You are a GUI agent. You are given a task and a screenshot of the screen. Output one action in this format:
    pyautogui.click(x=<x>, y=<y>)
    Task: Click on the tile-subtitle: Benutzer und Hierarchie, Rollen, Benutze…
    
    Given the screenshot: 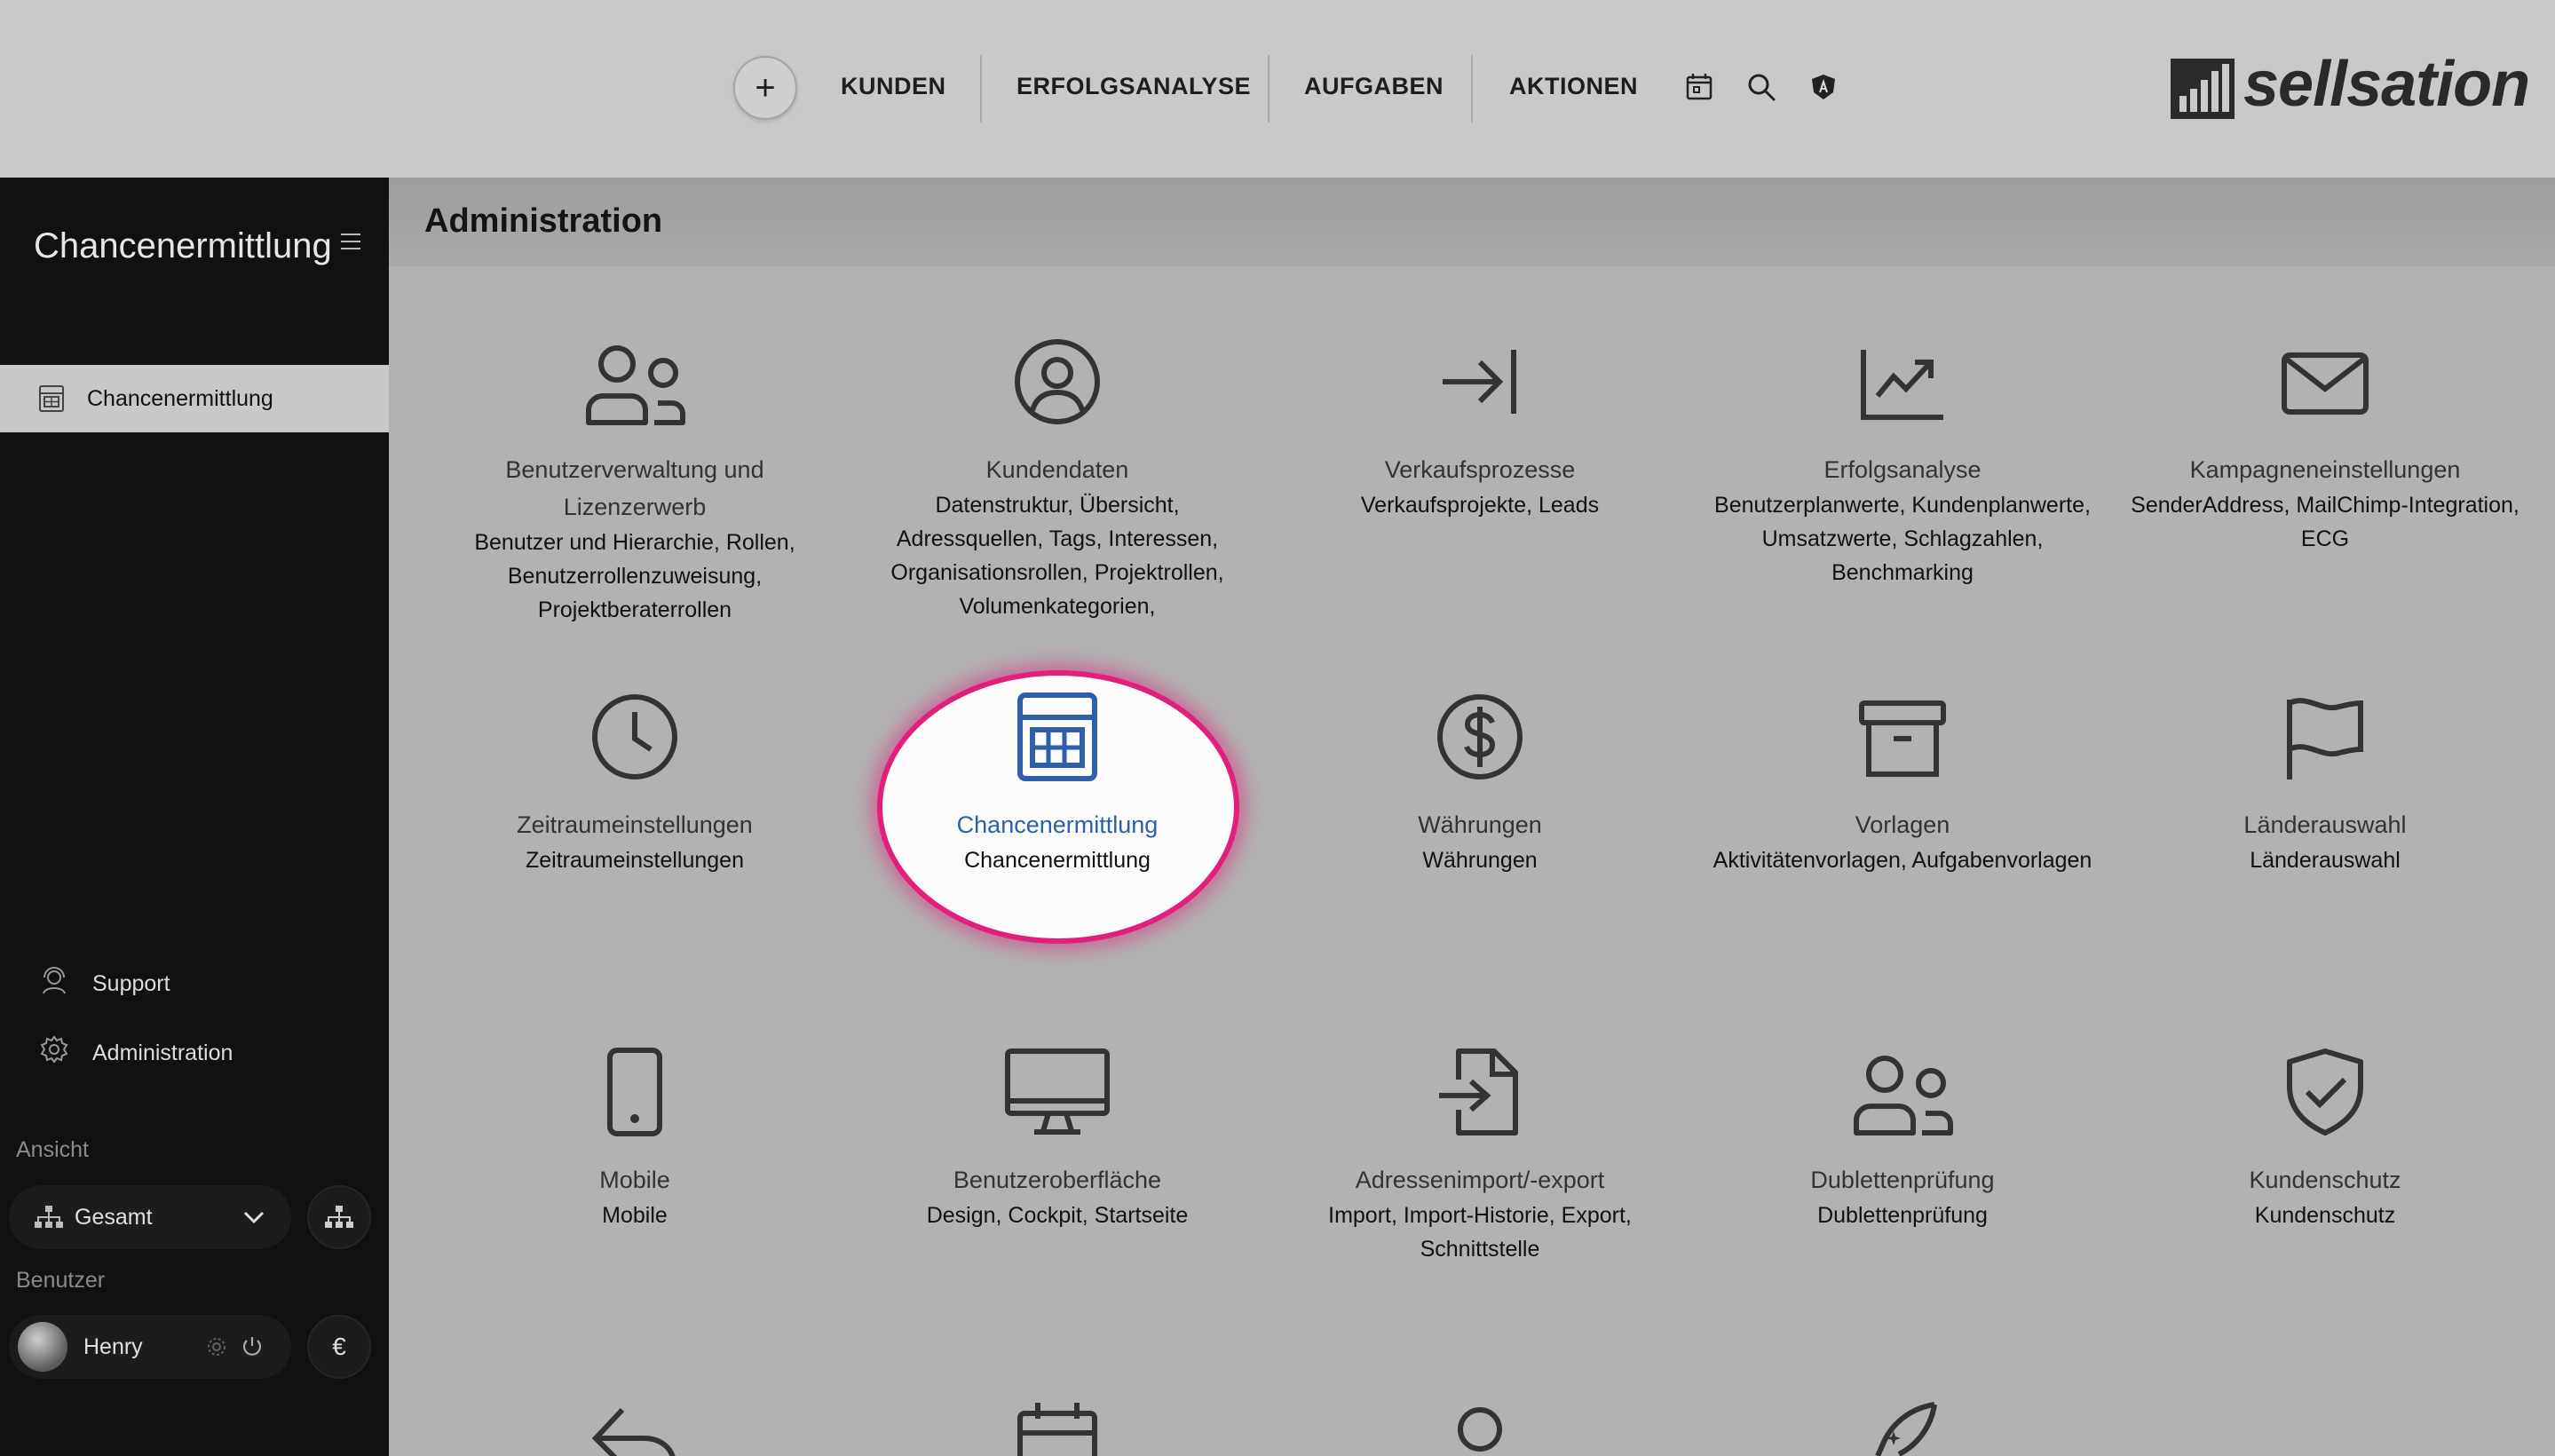 What is the action you would take?
    pyautogui.click(x=634, y=576)
    